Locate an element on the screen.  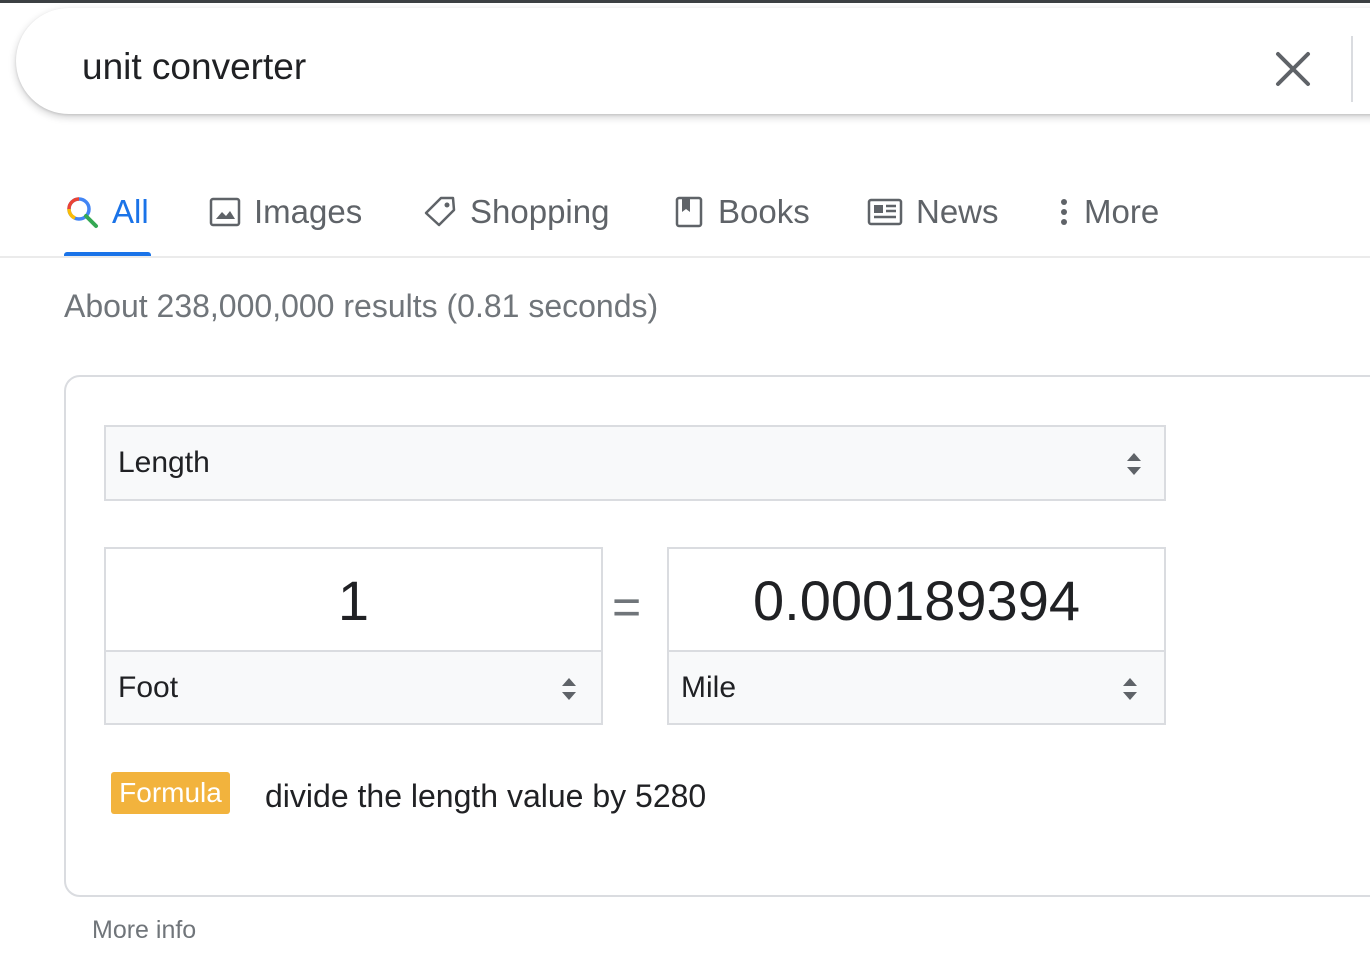
tab-label: More is located at coordinates (1122, 211).